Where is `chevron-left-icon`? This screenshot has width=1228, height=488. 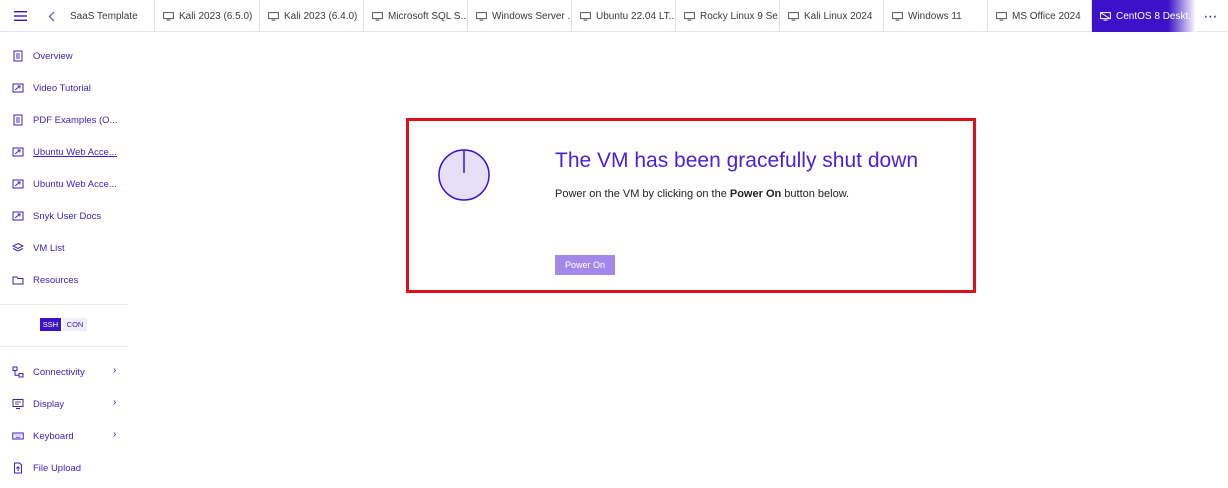 chevron-left-icon is located at coordinates (51, 16).